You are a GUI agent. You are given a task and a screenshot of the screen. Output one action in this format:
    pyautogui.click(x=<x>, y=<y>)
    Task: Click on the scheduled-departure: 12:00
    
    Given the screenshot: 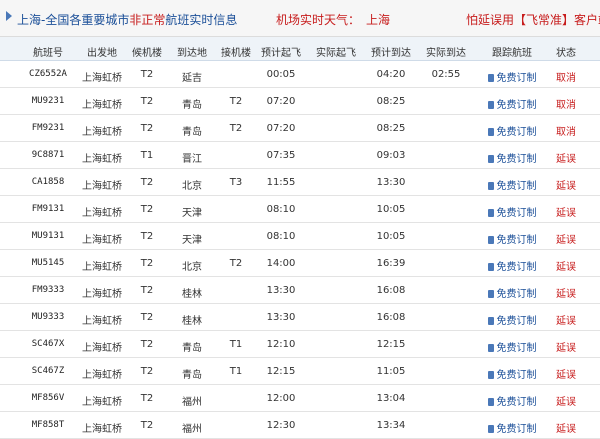 What is the action you would take?
    pyautogui.click(x=281, y=398)
    